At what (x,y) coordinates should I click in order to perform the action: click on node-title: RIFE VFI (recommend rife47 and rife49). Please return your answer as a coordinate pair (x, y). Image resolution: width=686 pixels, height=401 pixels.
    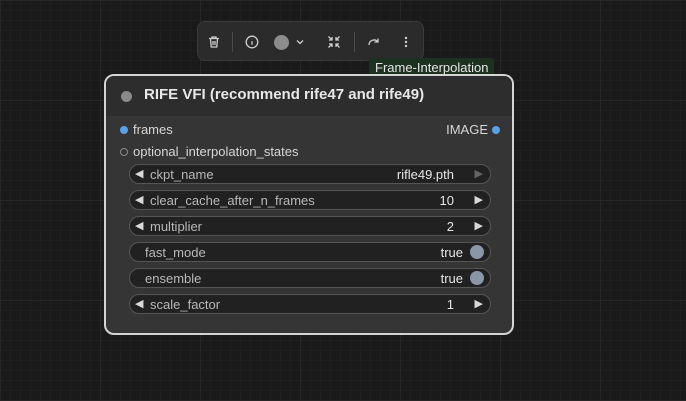
    Looking at the image, I should click on (284, 94).